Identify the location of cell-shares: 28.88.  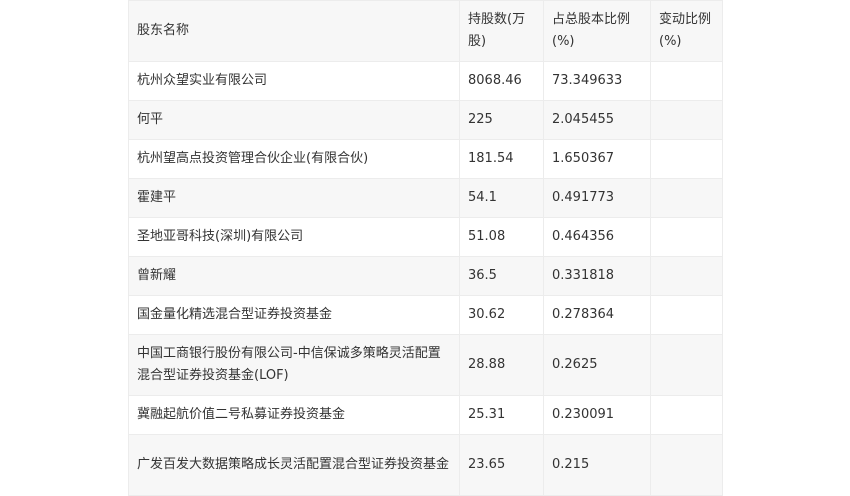
(501, 365).